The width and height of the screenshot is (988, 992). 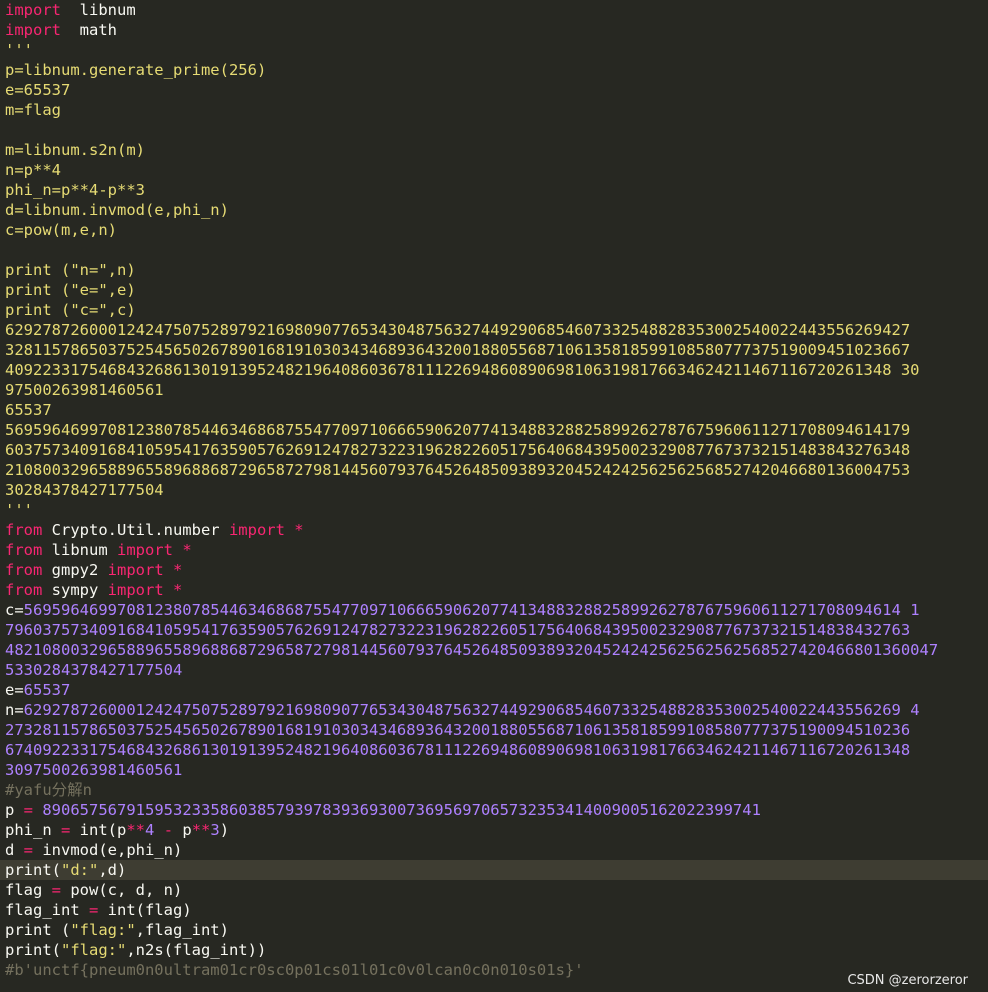 I want to click on code-line: print ("e=",e), so click(x=494, y=290).